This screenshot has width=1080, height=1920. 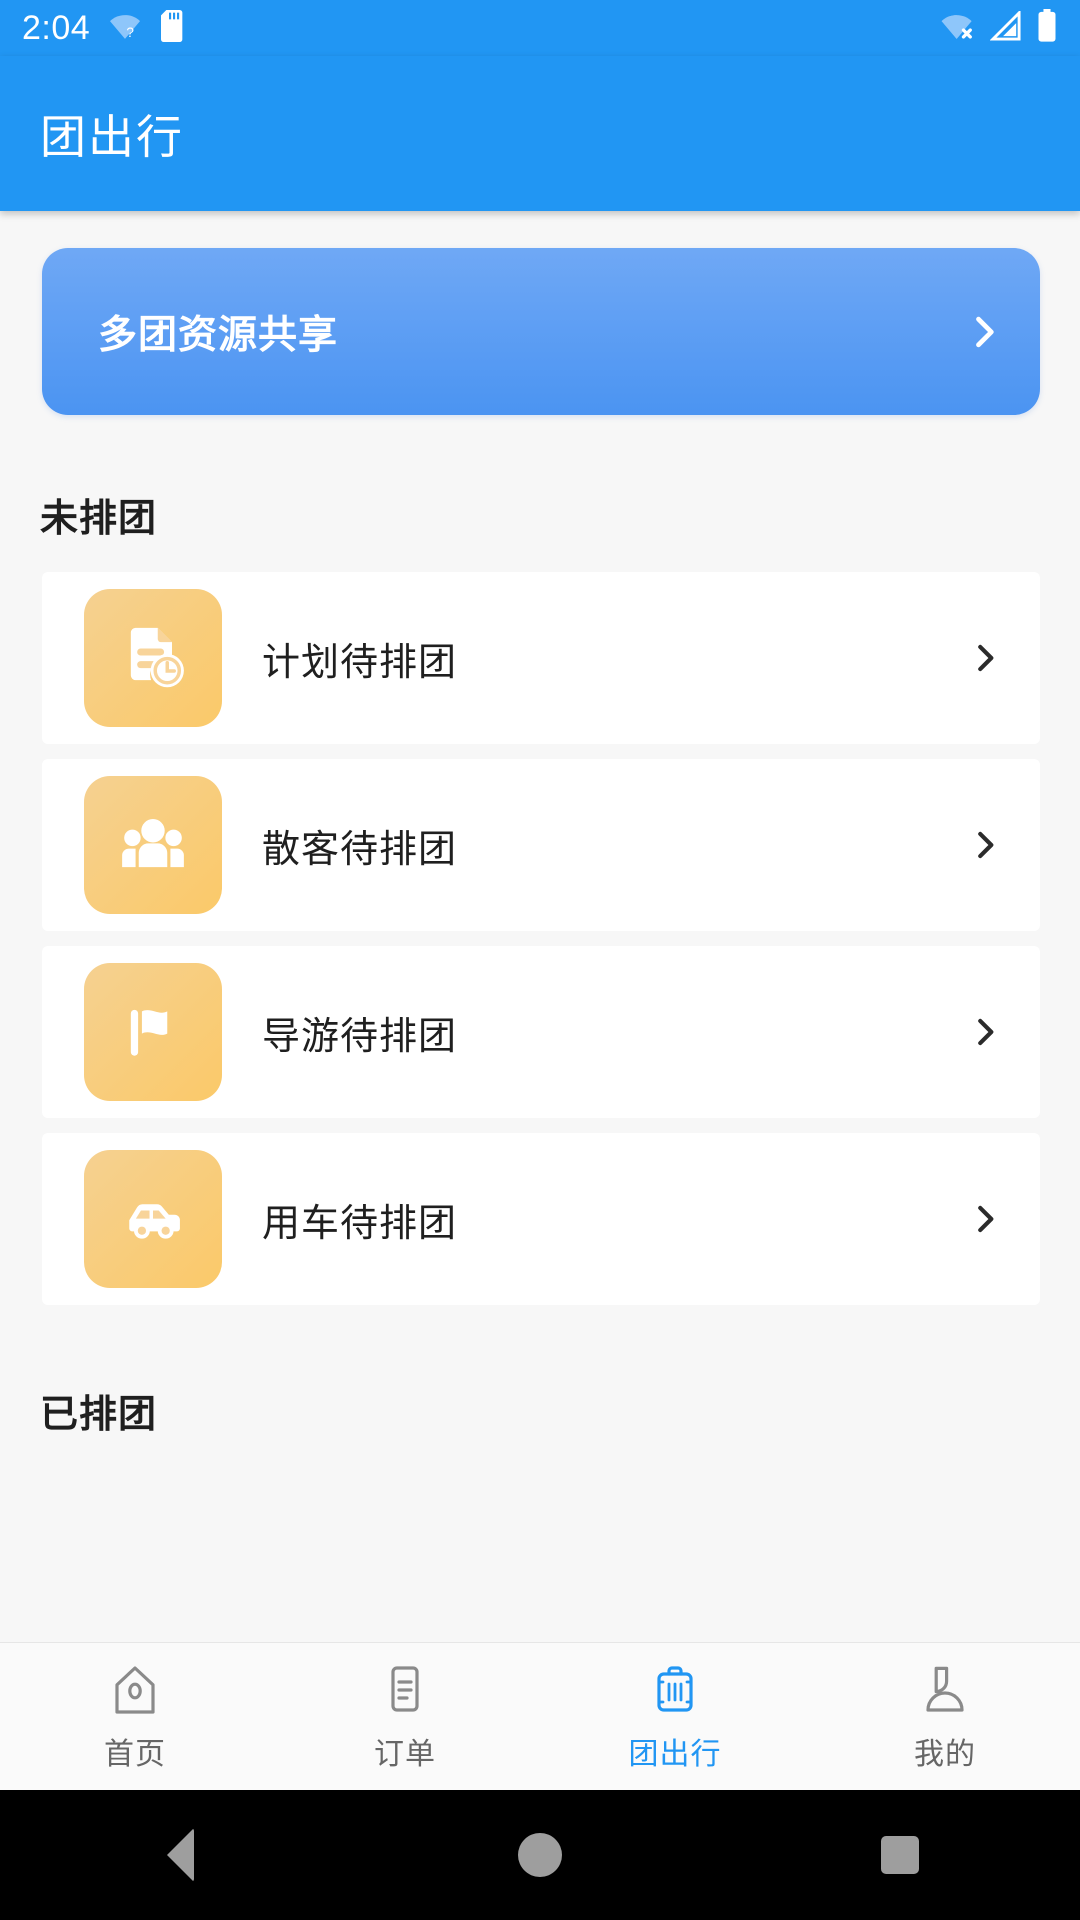 What do you see at coordinates (945, 1690) in the screenshot?
I see `person-icon` at bounding box center [945, 1690].